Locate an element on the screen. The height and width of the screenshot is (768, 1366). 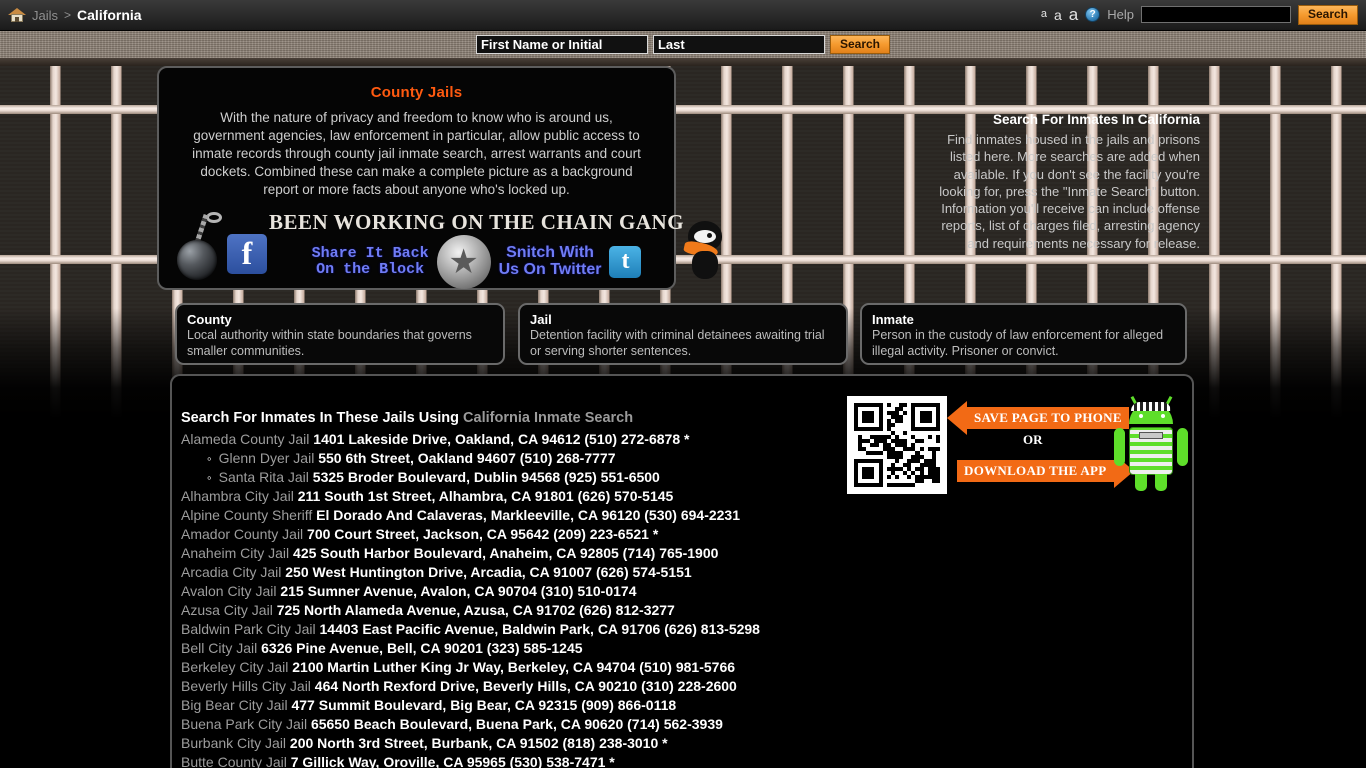
help-label: Help is located at coordinates (1120, 14).